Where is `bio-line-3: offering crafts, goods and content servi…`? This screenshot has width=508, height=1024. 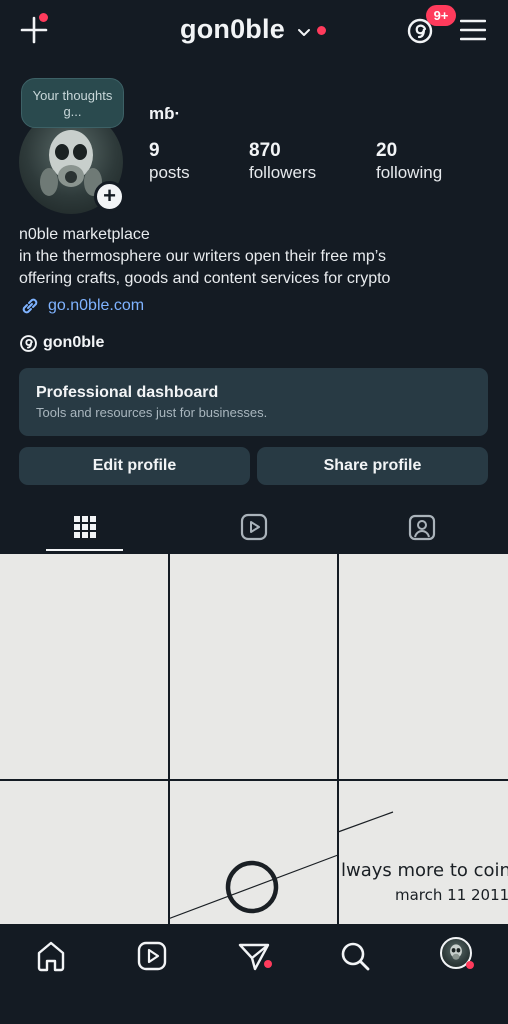
bio-line-3: offering crafts, goods and content servi… is located at coordinates (205, 278).